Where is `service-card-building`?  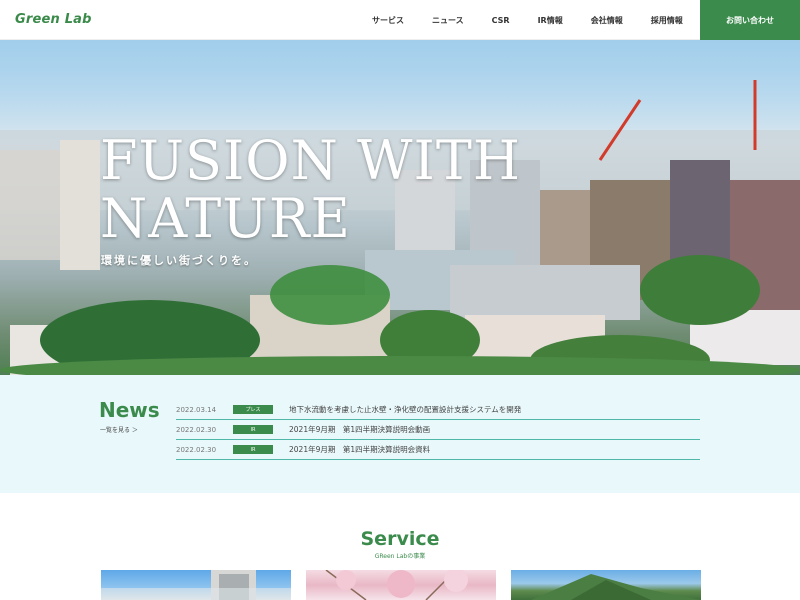 service-card-building is located at coordinates (196, 585).